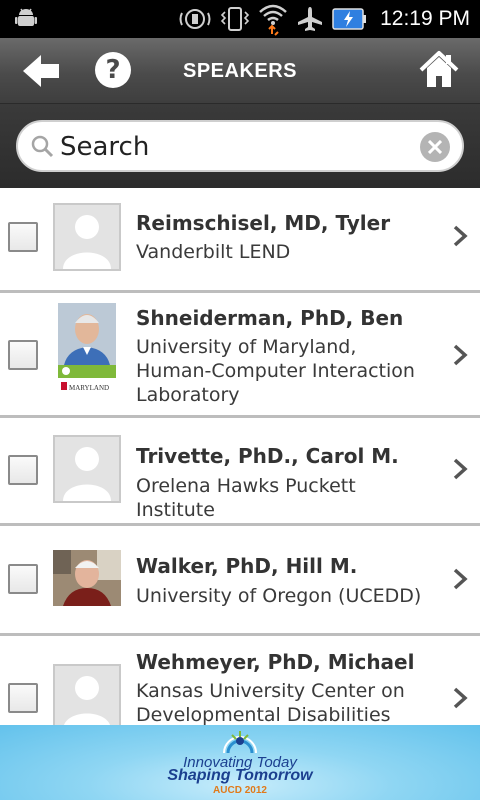 This screenshot has width=480, height=800. Describe the element at coordinates (87, 578) in the screenshot. I see `speaker-photo` at that location.